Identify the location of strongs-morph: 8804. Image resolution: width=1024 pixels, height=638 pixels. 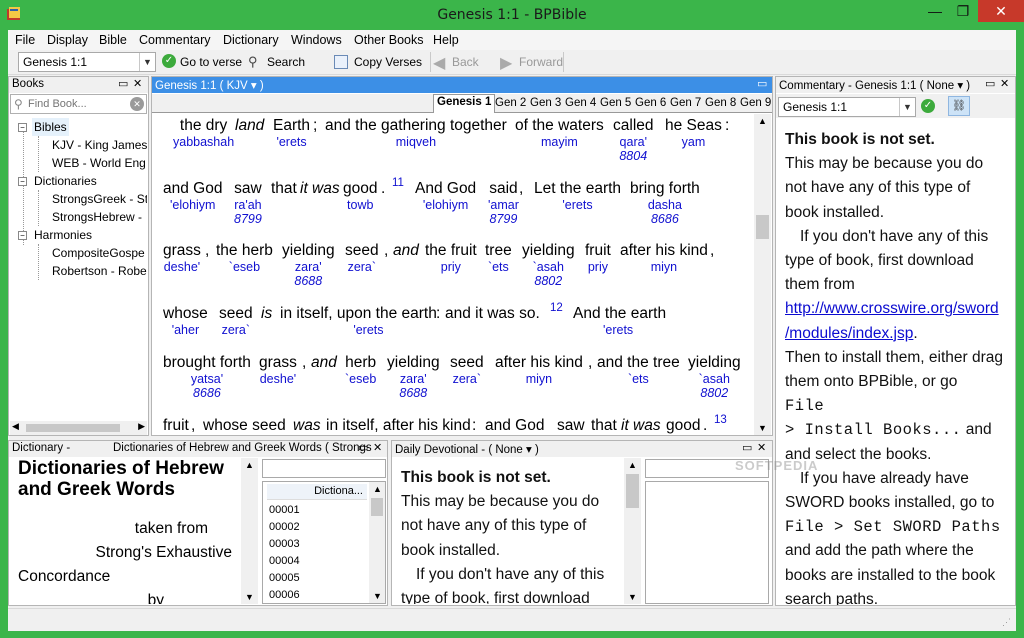
(633, 156).